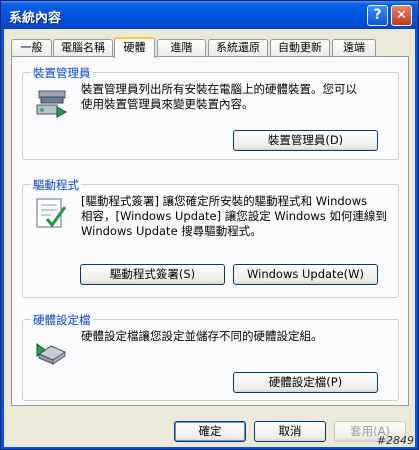  What do you see at coordinates (62, 73) in the screenshot?
I see `device-manager-title: 裝置管理員` at bounding box center [62, 73].